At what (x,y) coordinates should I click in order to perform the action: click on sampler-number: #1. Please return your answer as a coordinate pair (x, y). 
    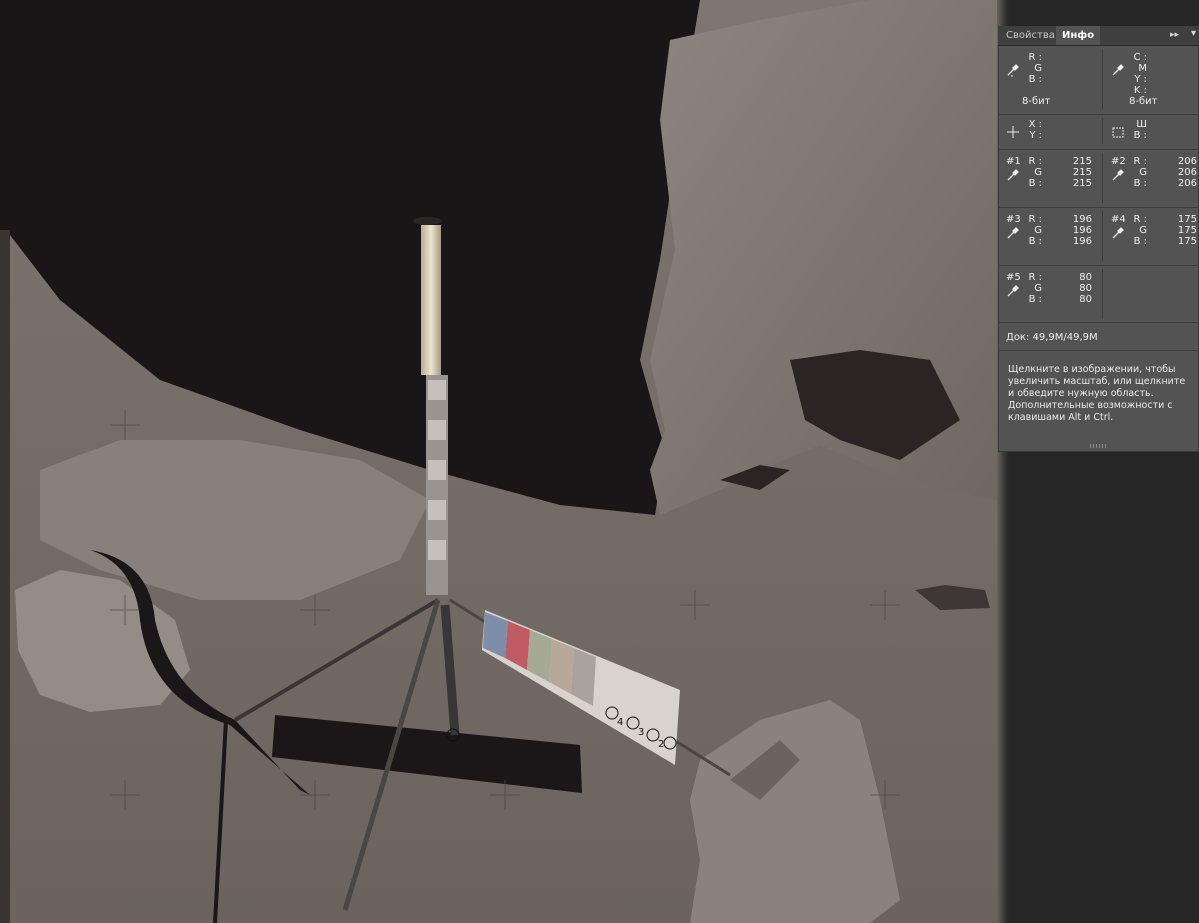
    Looking at the image, I should click on (1013, 161).